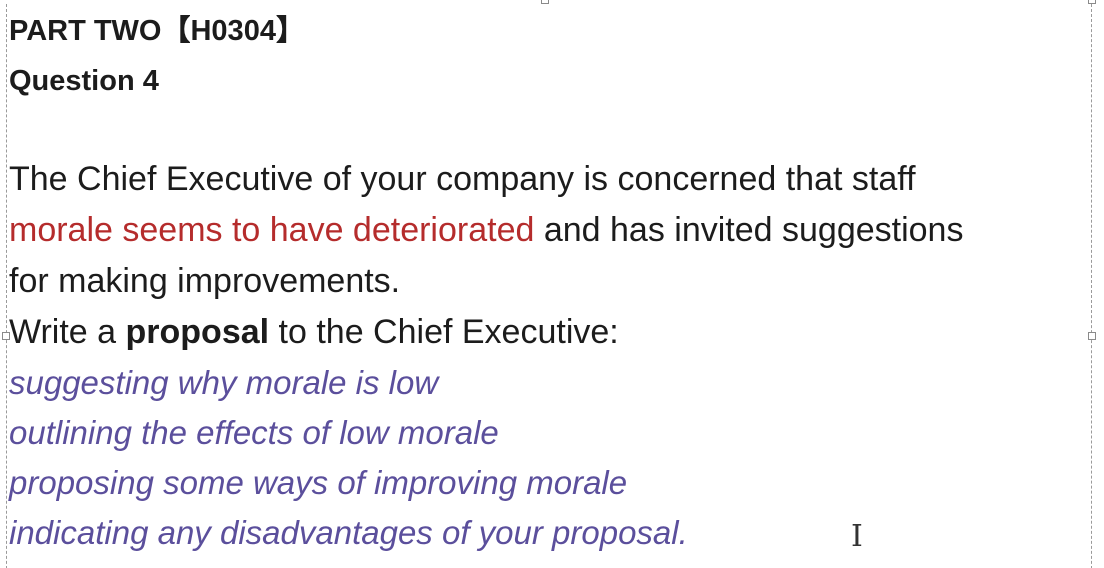 The image size is (1104, 568). I want to click on instruction-pre: Write a, so click(67, 332).